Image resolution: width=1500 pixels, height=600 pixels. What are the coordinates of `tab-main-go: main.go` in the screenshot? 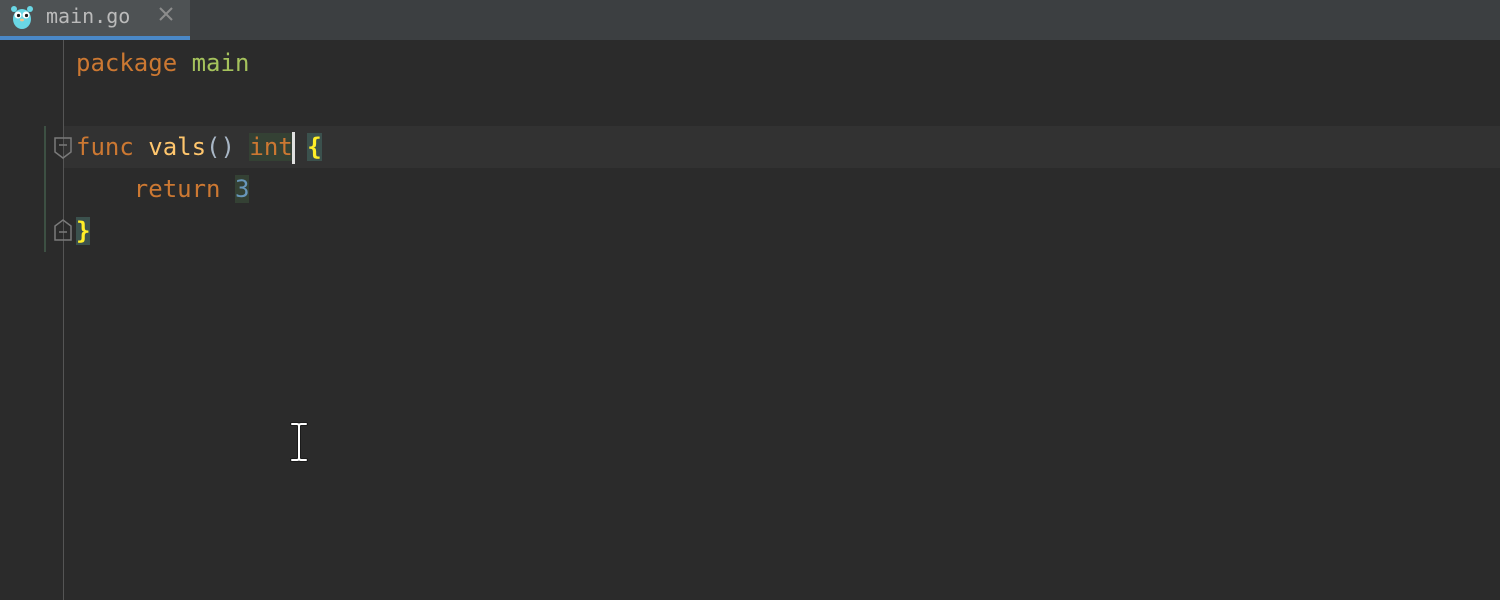 It's located at (95, 20).